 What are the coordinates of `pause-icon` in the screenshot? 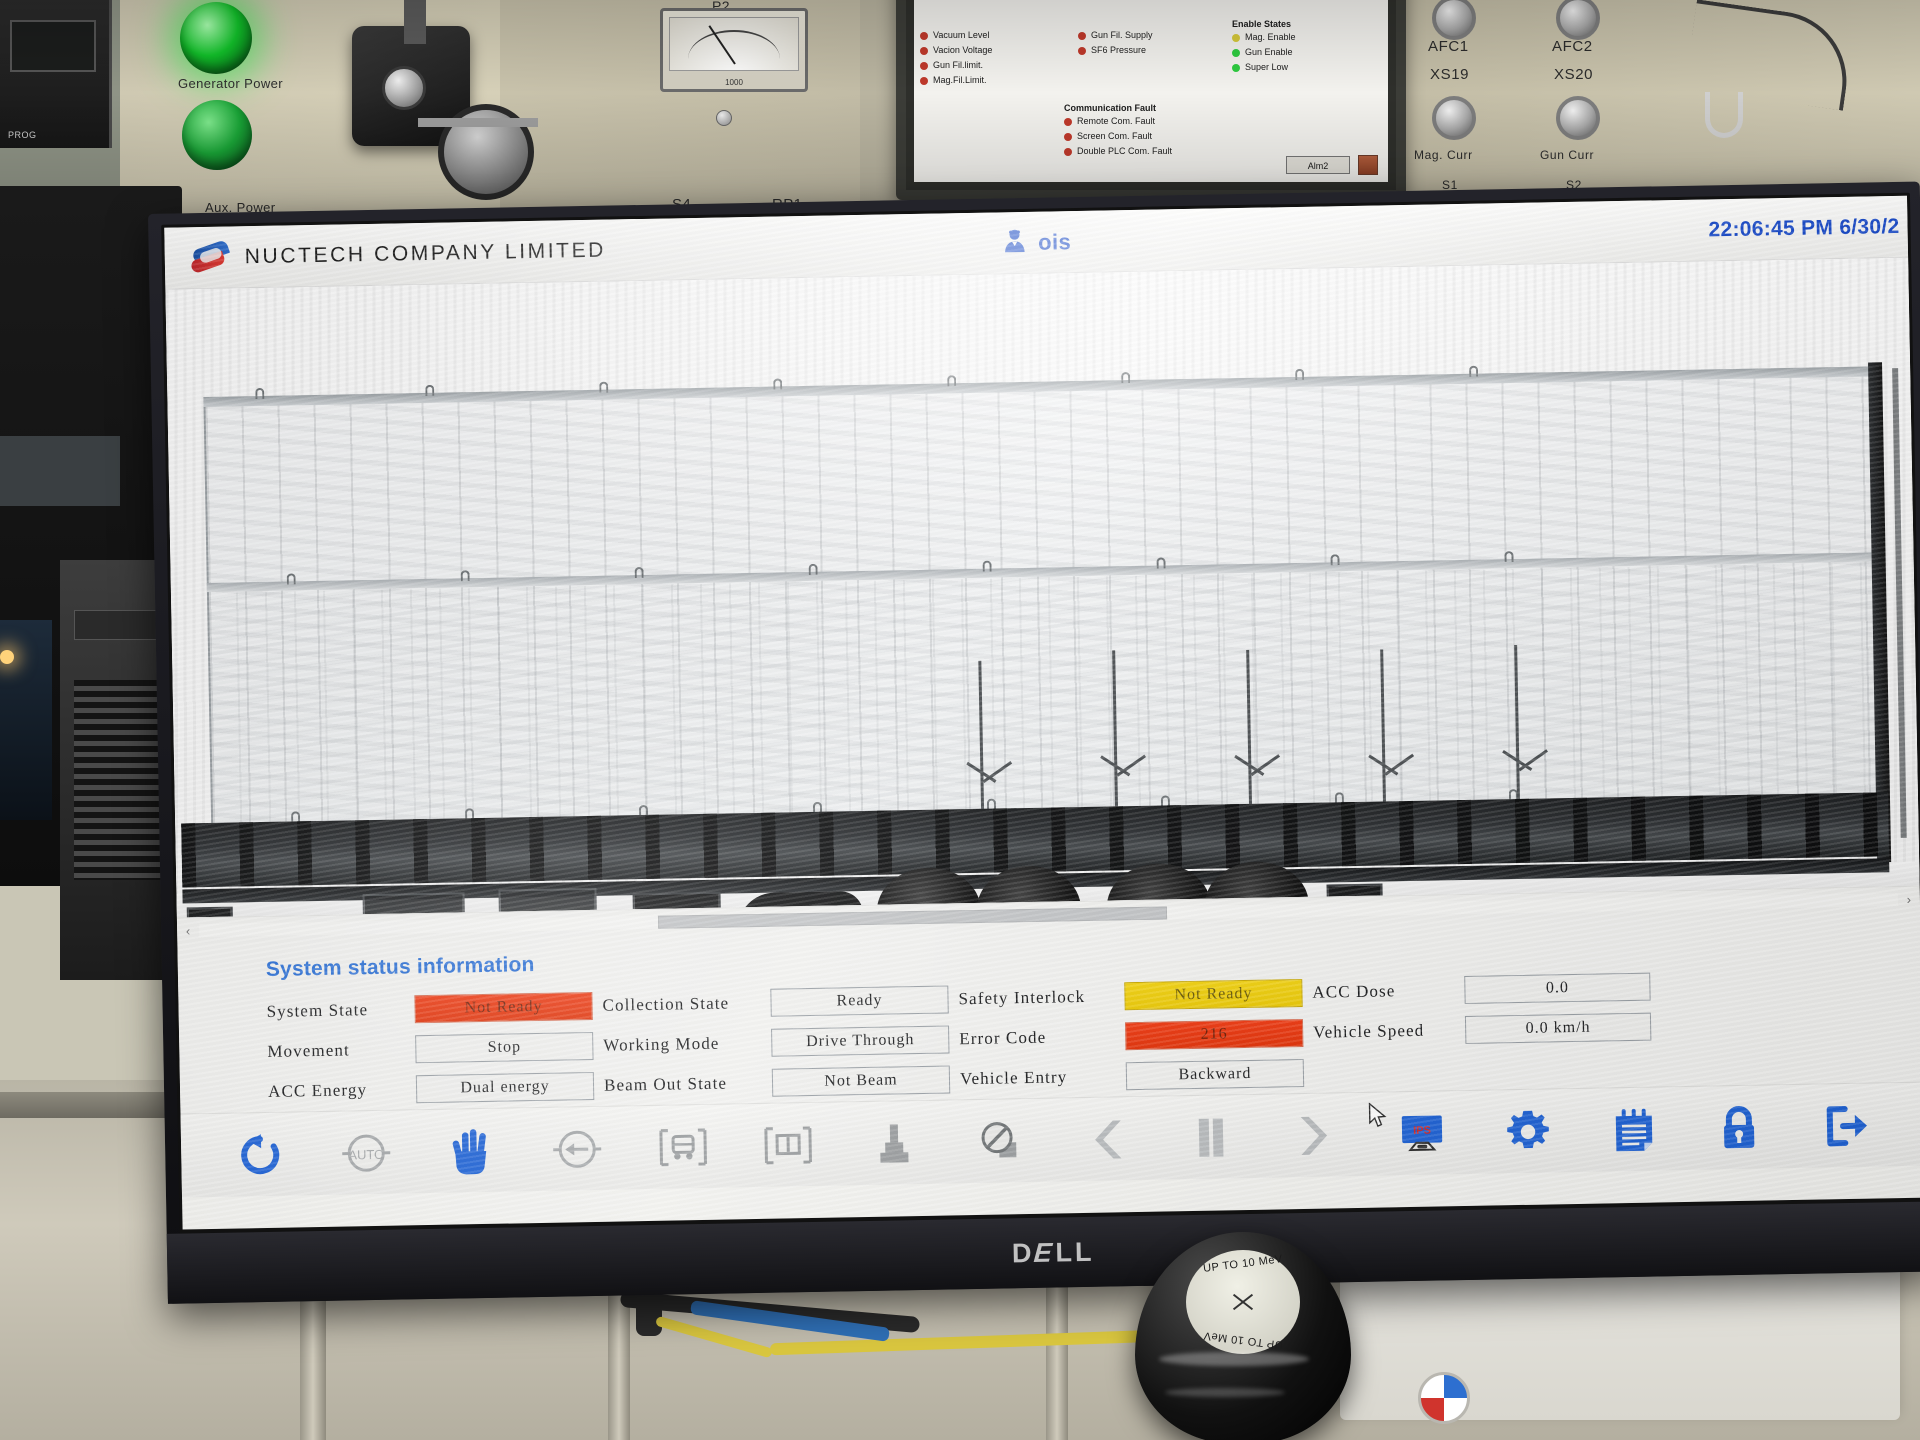 It's located at (1211, 1137).